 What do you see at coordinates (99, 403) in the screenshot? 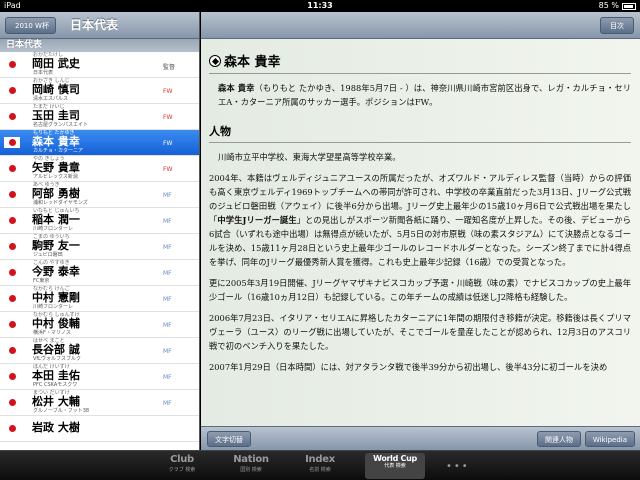
I see `player-row: まつい だいすけ 松井 大輔 グルノーブル・フット38 MF` at bounding box center [99, 403].